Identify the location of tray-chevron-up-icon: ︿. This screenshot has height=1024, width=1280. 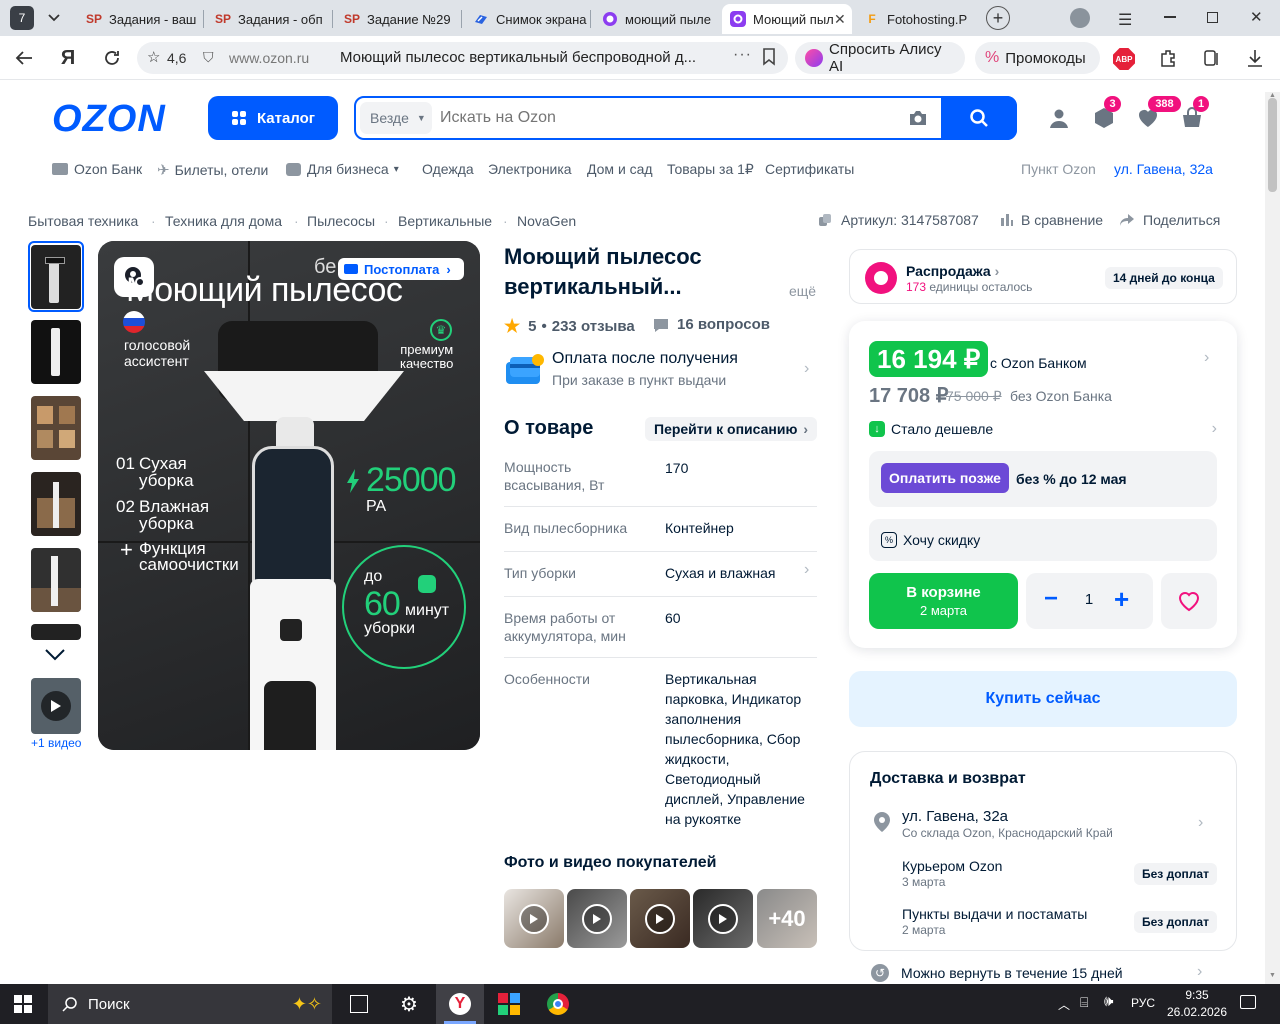
(1064, 1004).